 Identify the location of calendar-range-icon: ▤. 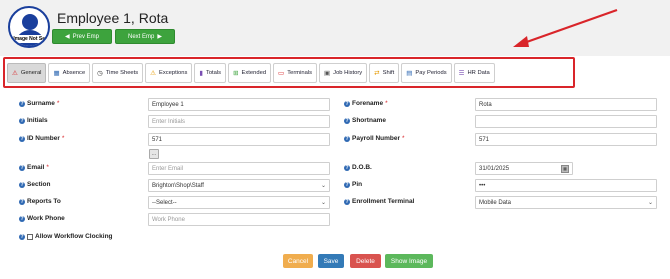
(409, 73).